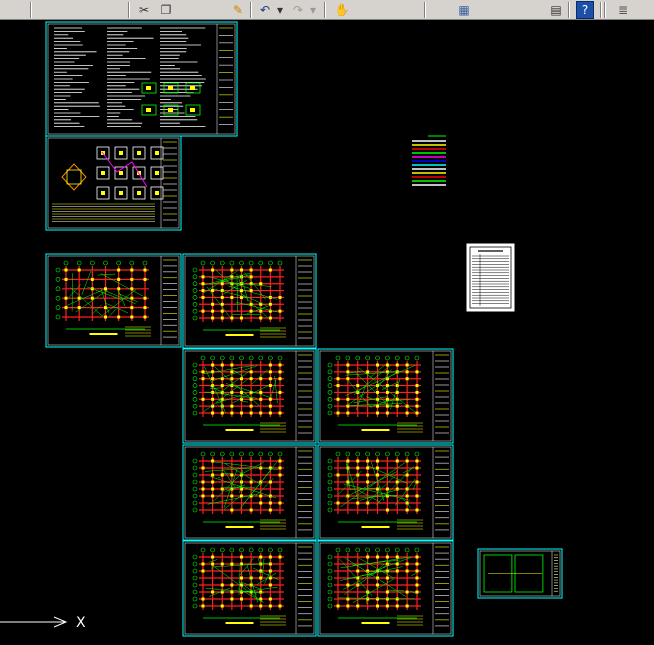 The width and height of the screenshot is (654, 645). Describe the element at coordinates (144, 10) in the screenshot. I see `cut-icon: ✂` at that location.